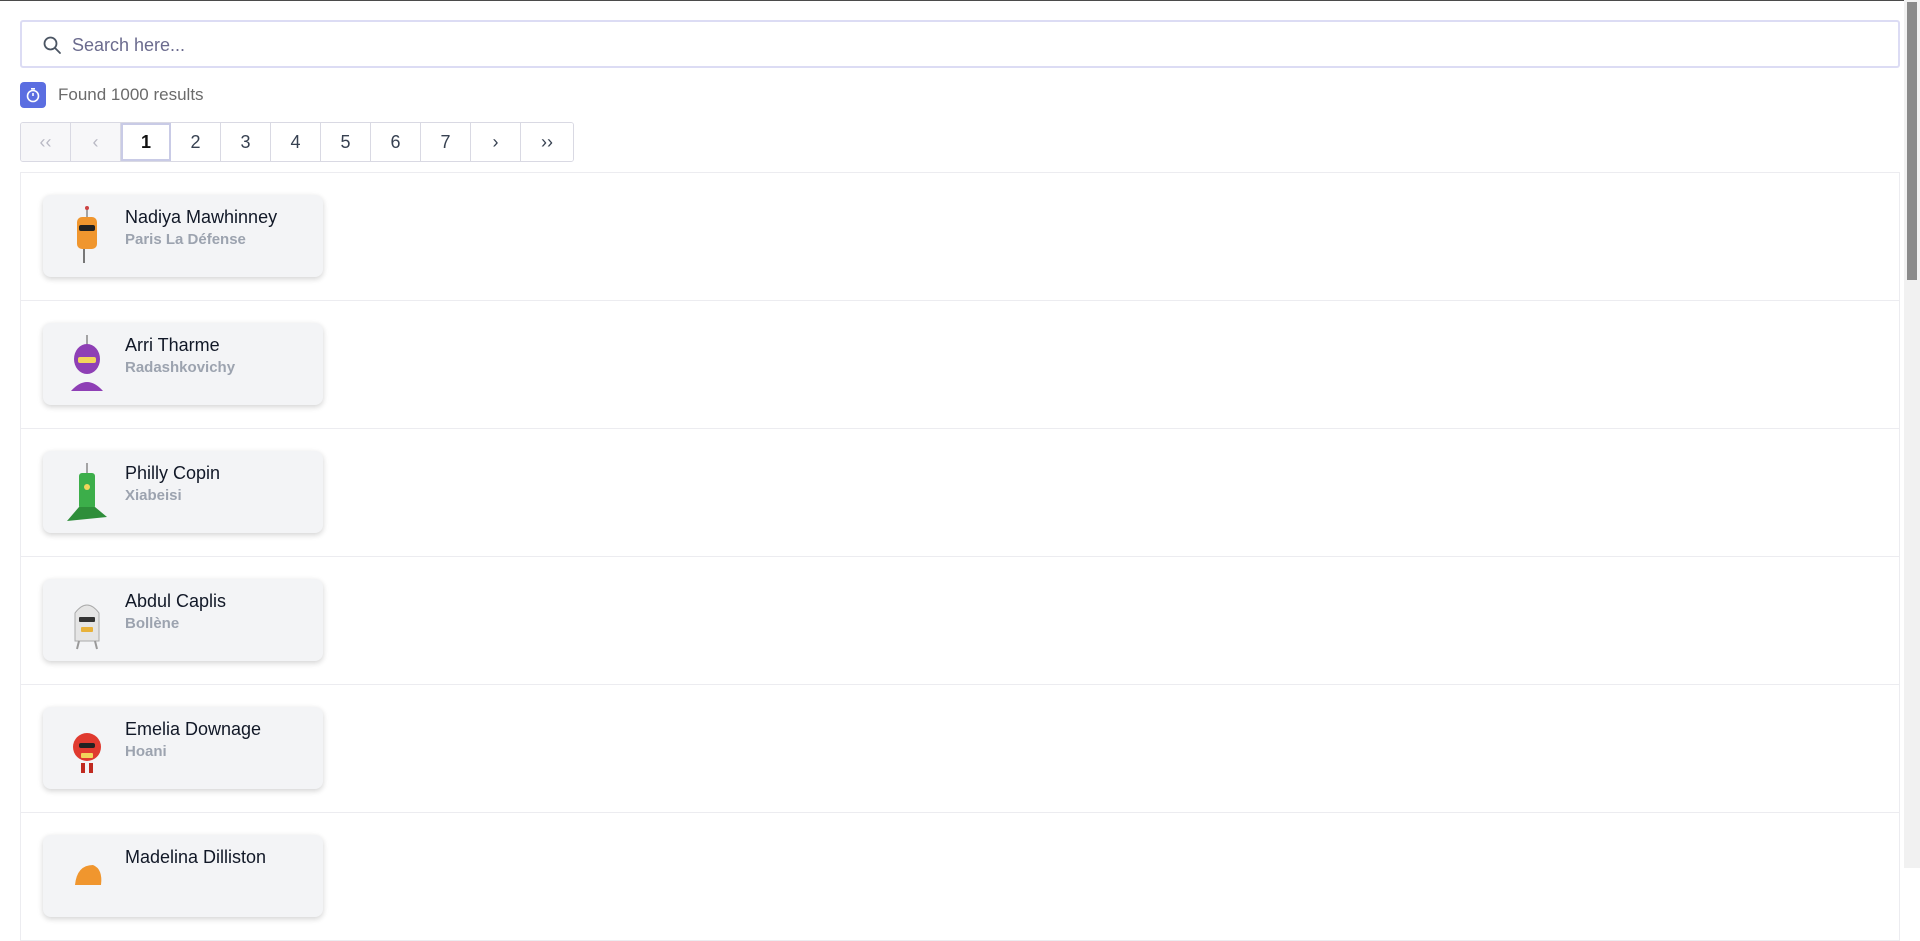 The image size is (1920, 941). I want to click on list-item: Abdul Caplis Bollène, so click(960, 621).